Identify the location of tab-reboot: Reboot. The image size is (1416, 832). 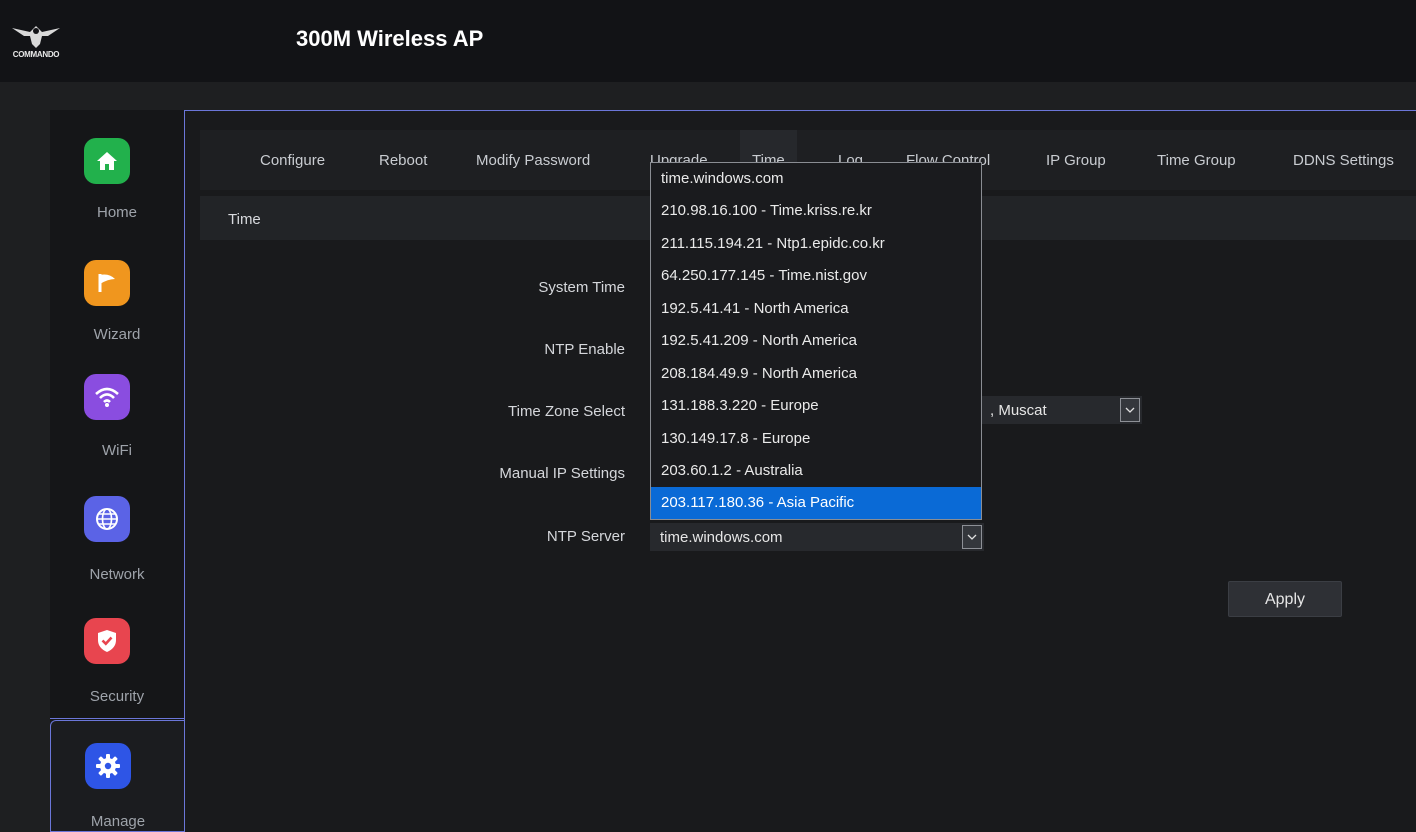
(403, 160).